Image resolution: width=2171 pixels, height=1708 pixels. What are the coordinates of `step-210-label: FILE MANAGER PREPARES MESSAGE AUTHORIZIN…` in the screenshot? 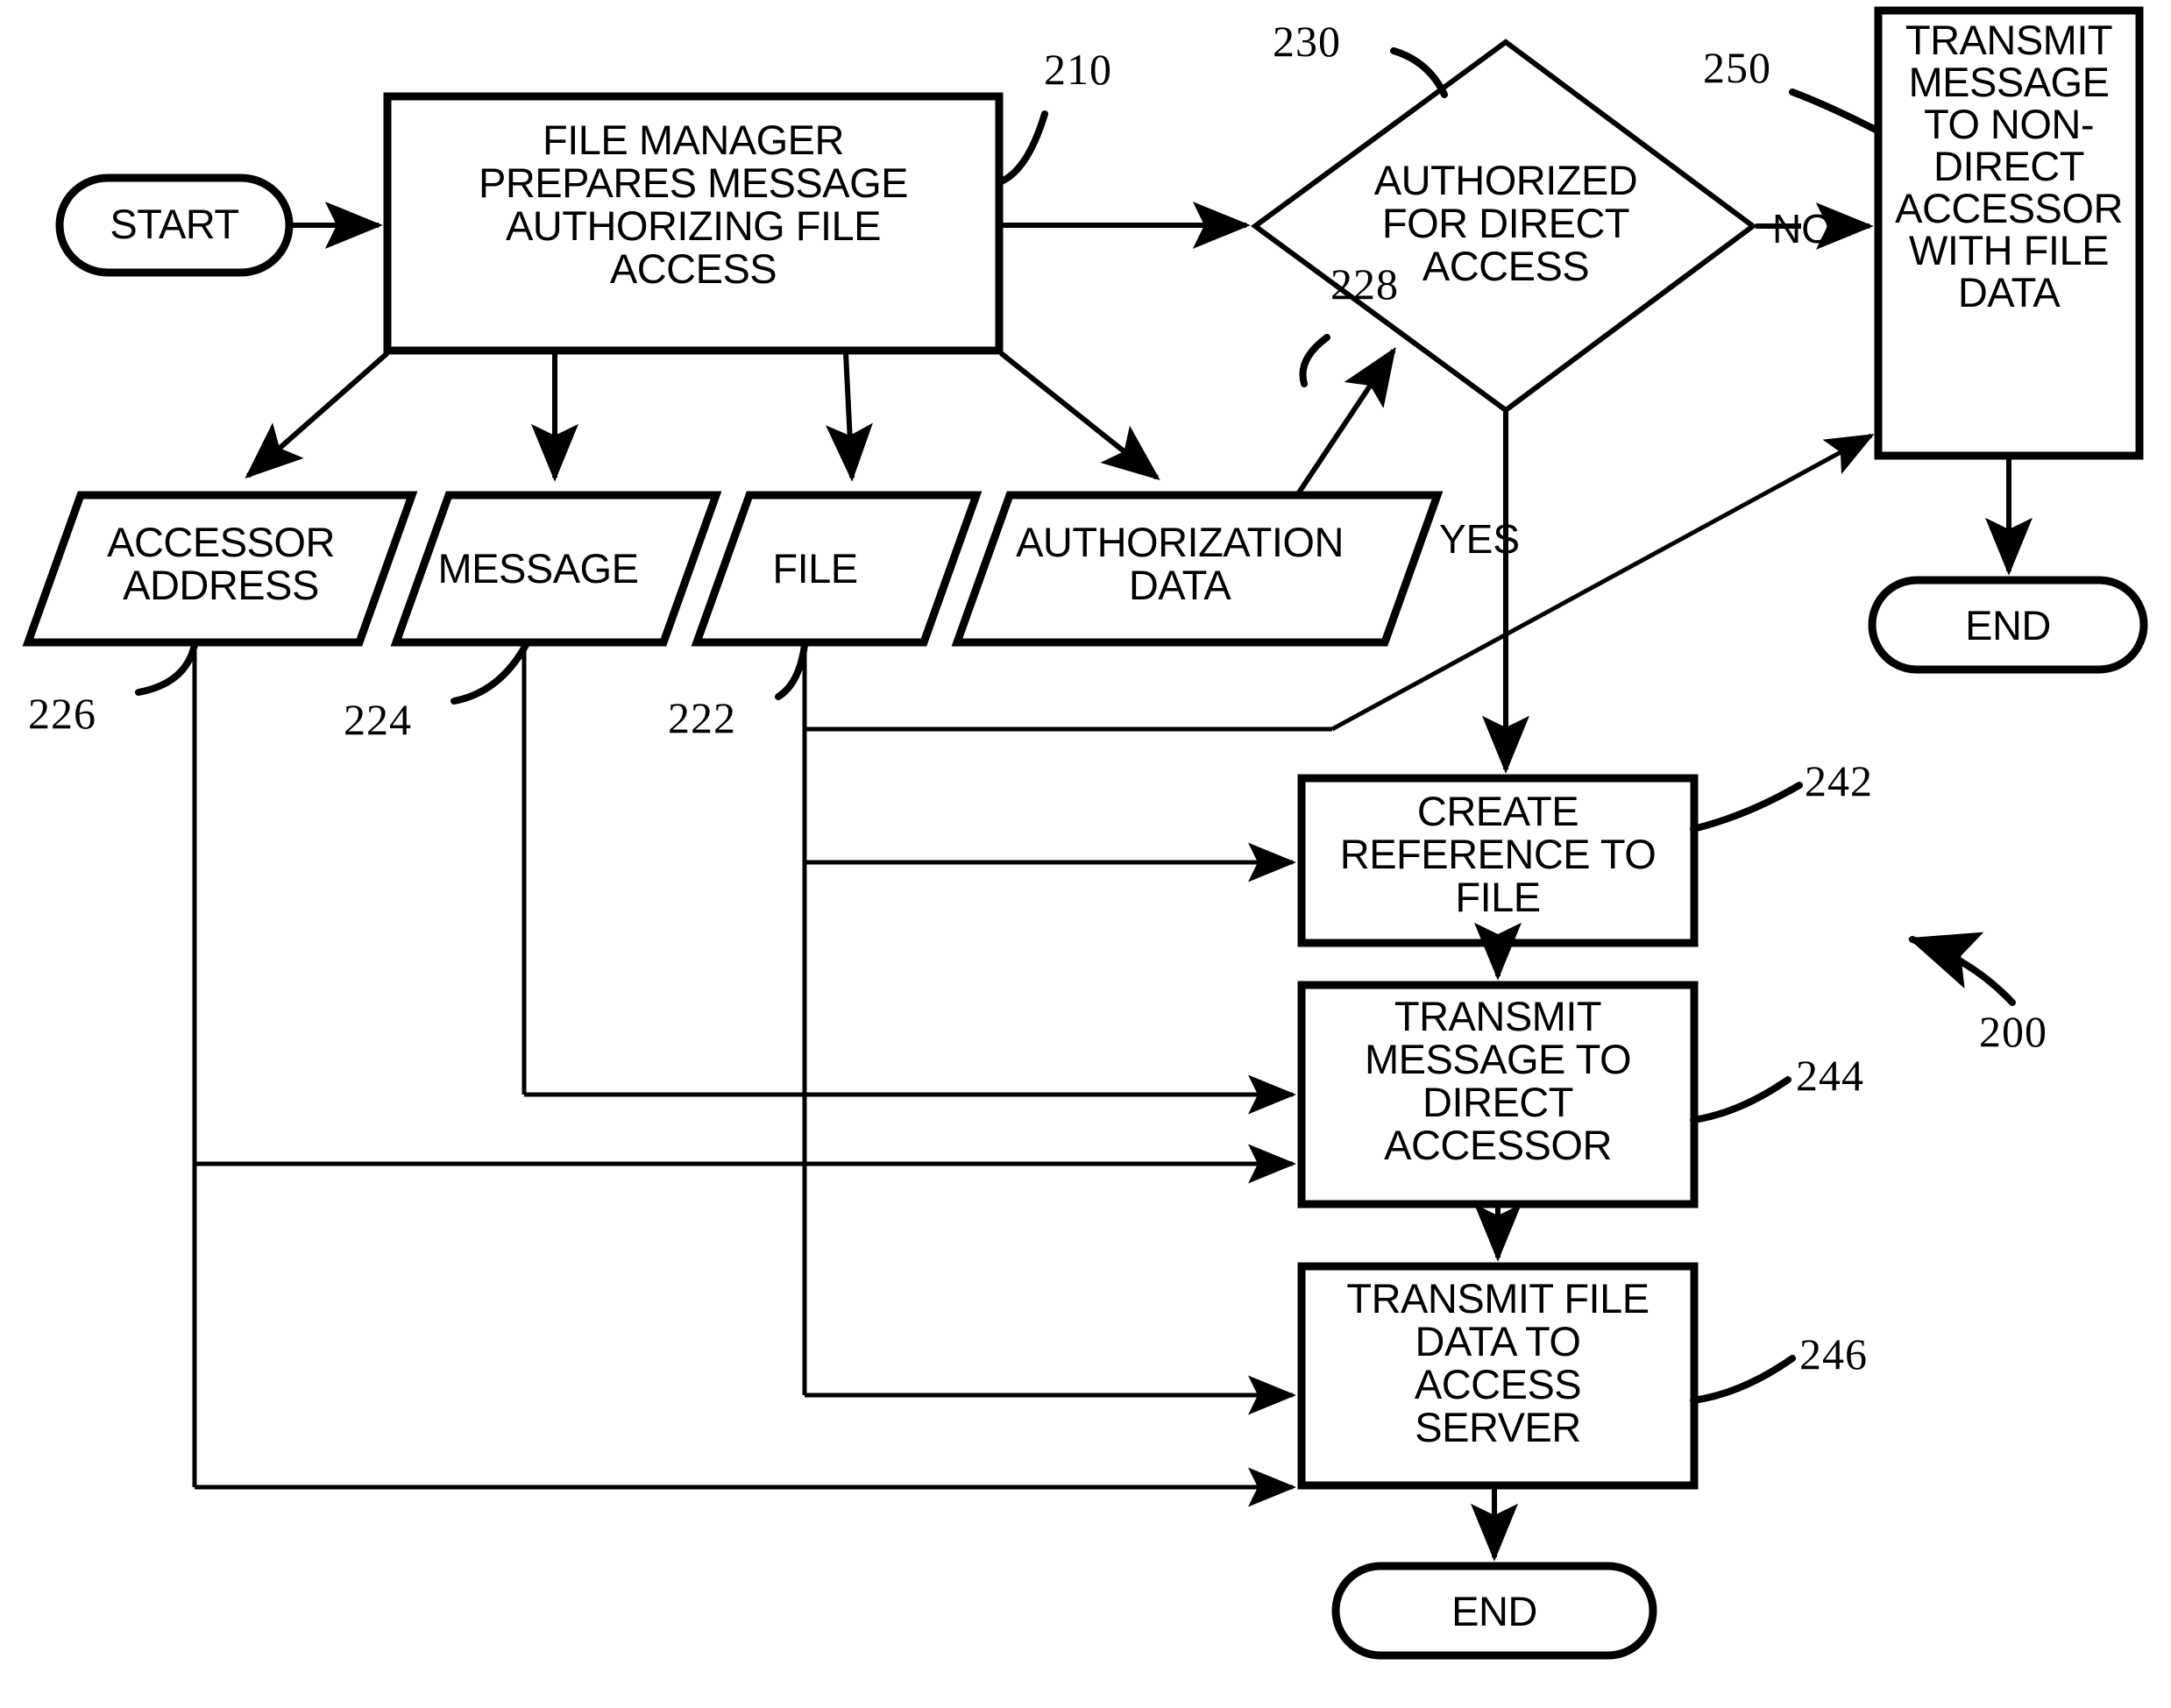 It's located at (694, 204).